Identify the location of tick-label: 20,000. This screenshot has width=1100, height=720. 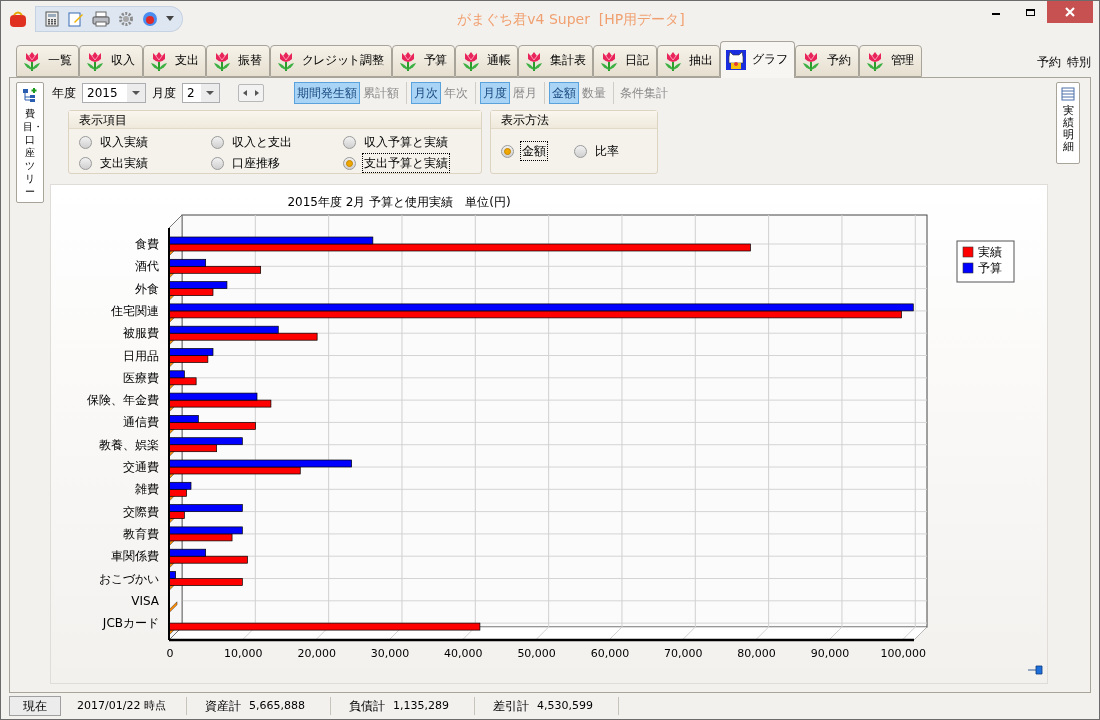
(316, 653).